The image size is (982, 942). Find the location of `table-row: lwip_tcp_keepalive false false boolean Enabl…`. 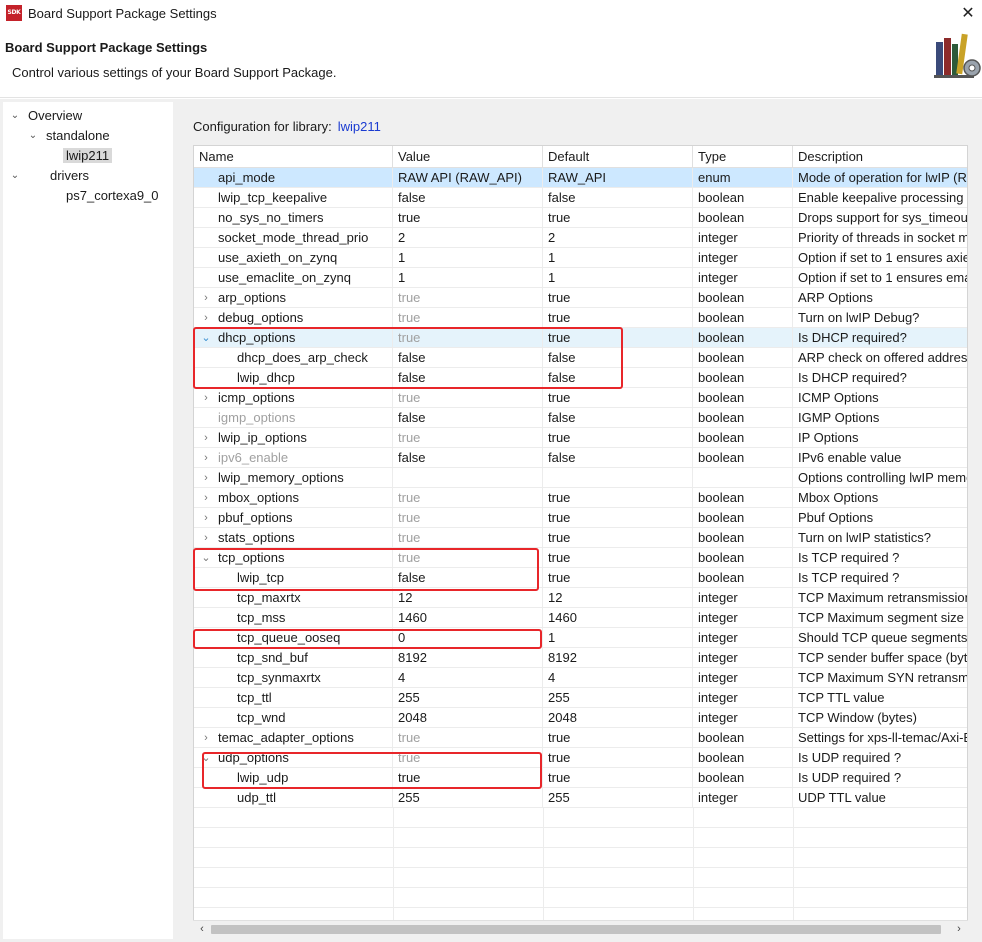

table-row: lwip_tcp_keepalive false false boolean Enabl… is located at coordinates (580, 198).